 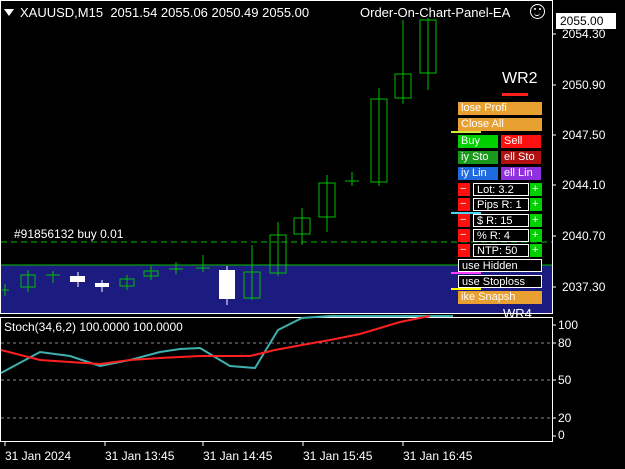 What do you see at coordinates (521, 173) in the screenshot?
I see `sell-limit-button: ell Lin` at bounding box center [521, 173].